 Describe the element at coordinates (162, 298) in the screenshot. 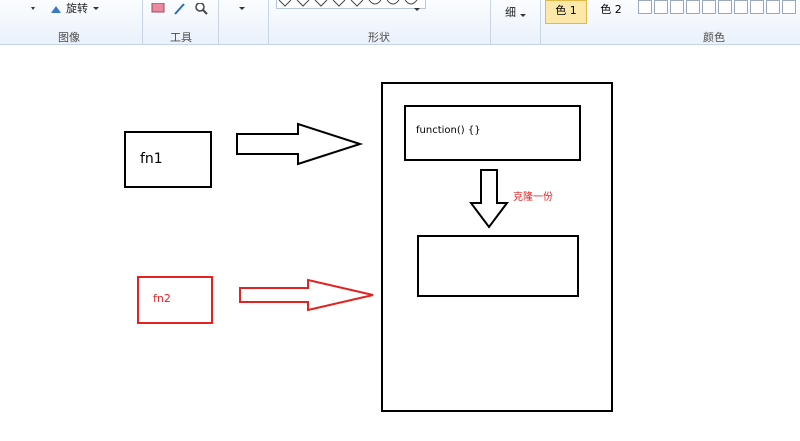

I see `fn2-label: fn2` at that location.